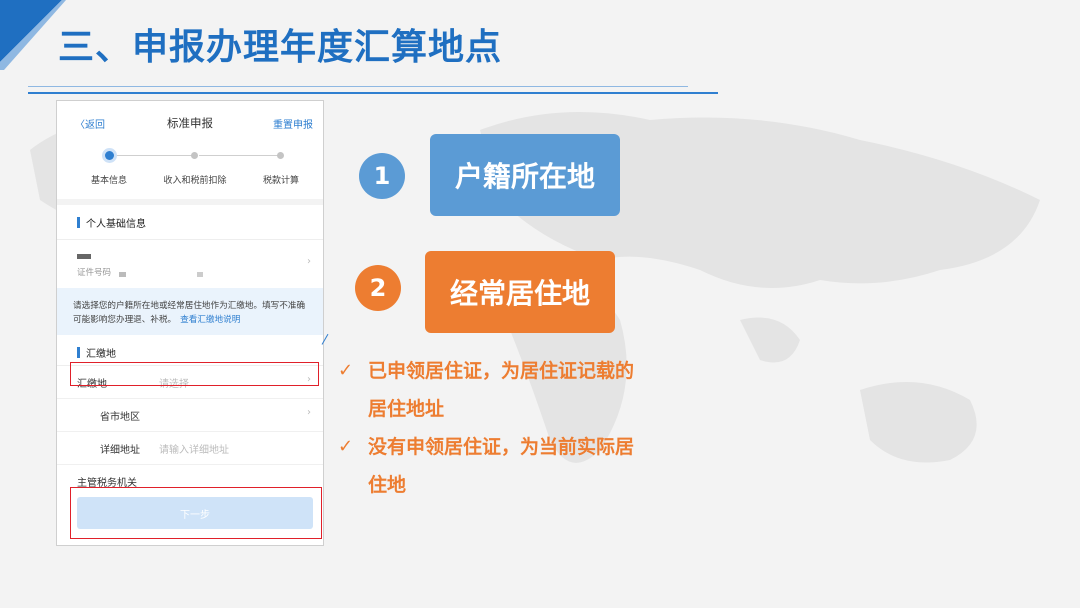 The image size is (1080, 608). What do you see at coordinates (190, 123) in the screenshot?
I see `phone-nav-bar: 〈返回 标准申报 重置申报` at bounding box center [190, 123].